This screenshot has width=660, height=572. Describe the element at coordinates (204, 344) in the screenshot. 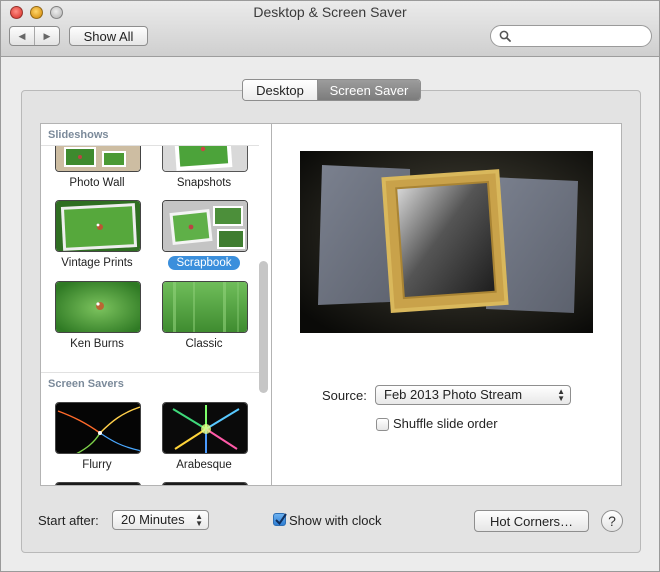

I see `thumbnail-label-classic: Classic` at that location.